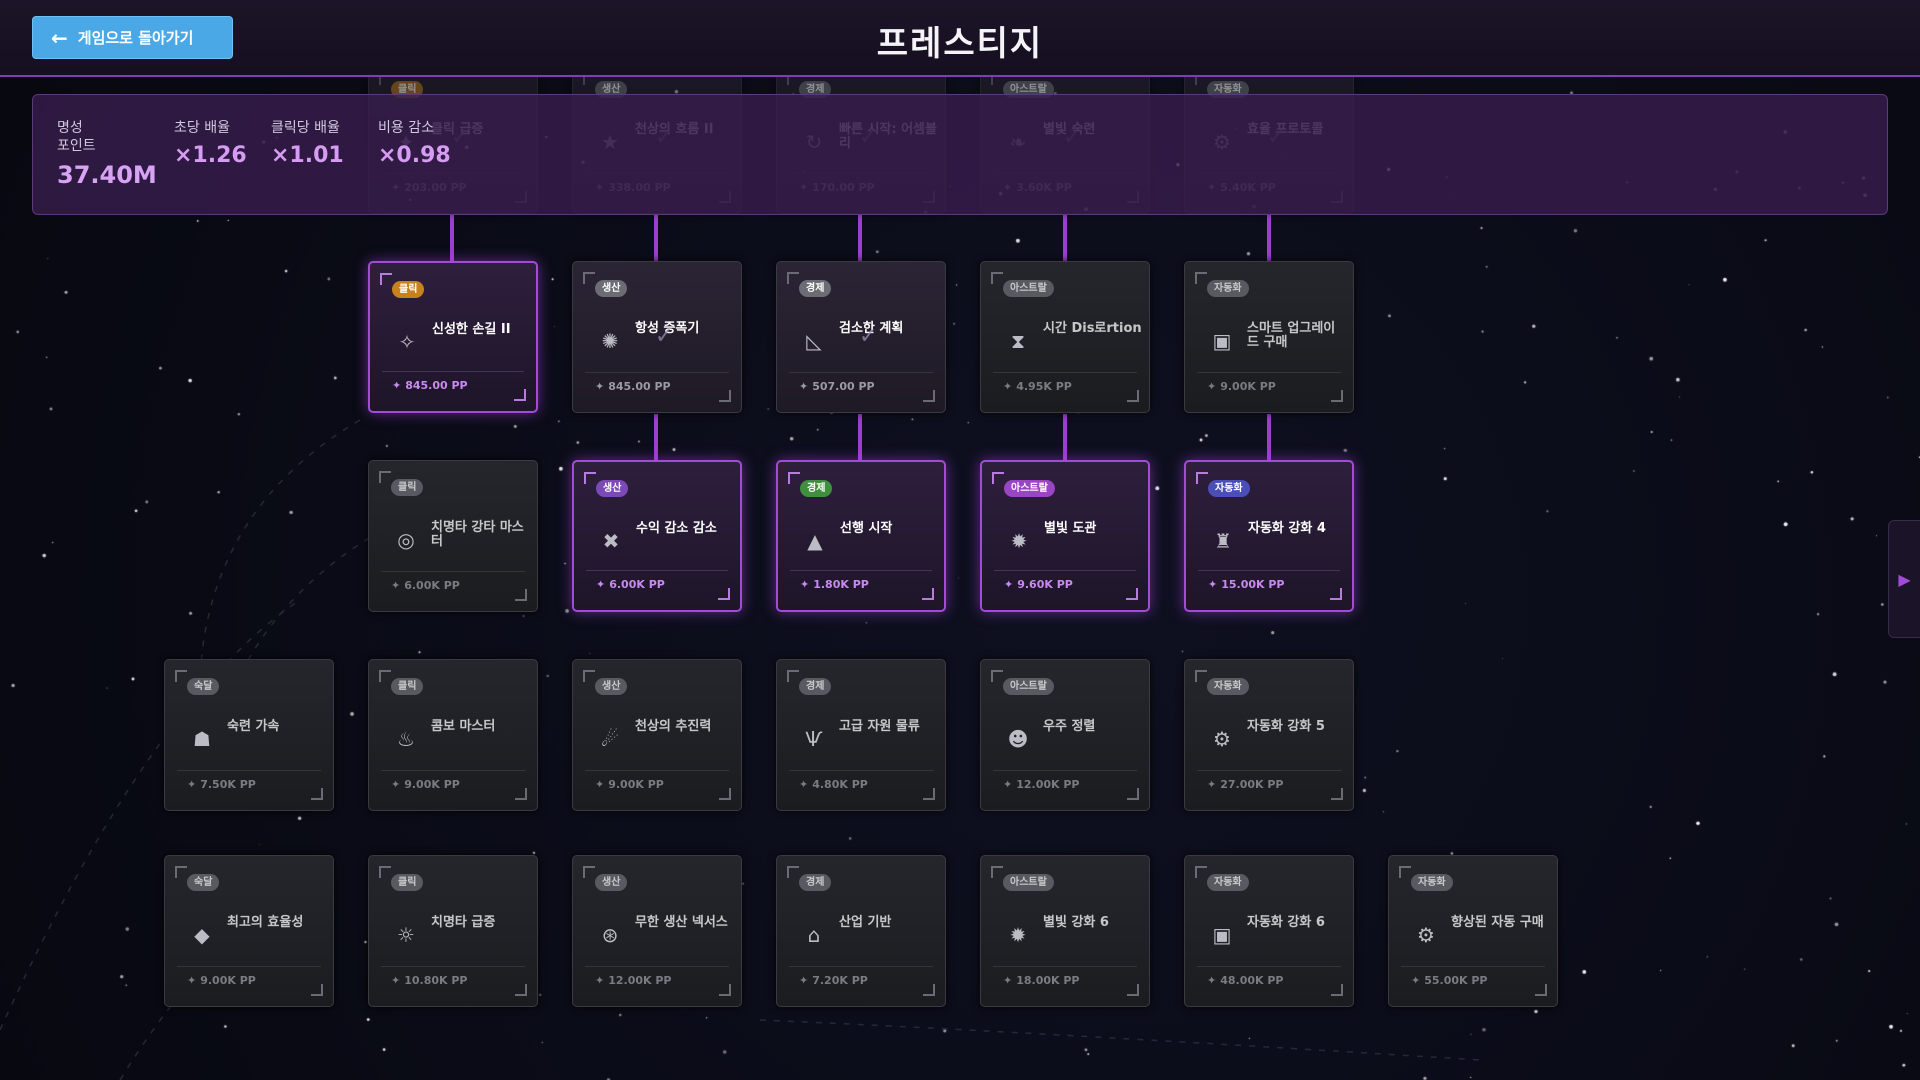 The image size is (1920, 1080). Describe the element at coordinates (1065, 337) in the screenshot. I see `upgrade-node-card: 아스트랄 ⧗ 시간 Dis로rtion ✦ 4.95K PP` at that location.